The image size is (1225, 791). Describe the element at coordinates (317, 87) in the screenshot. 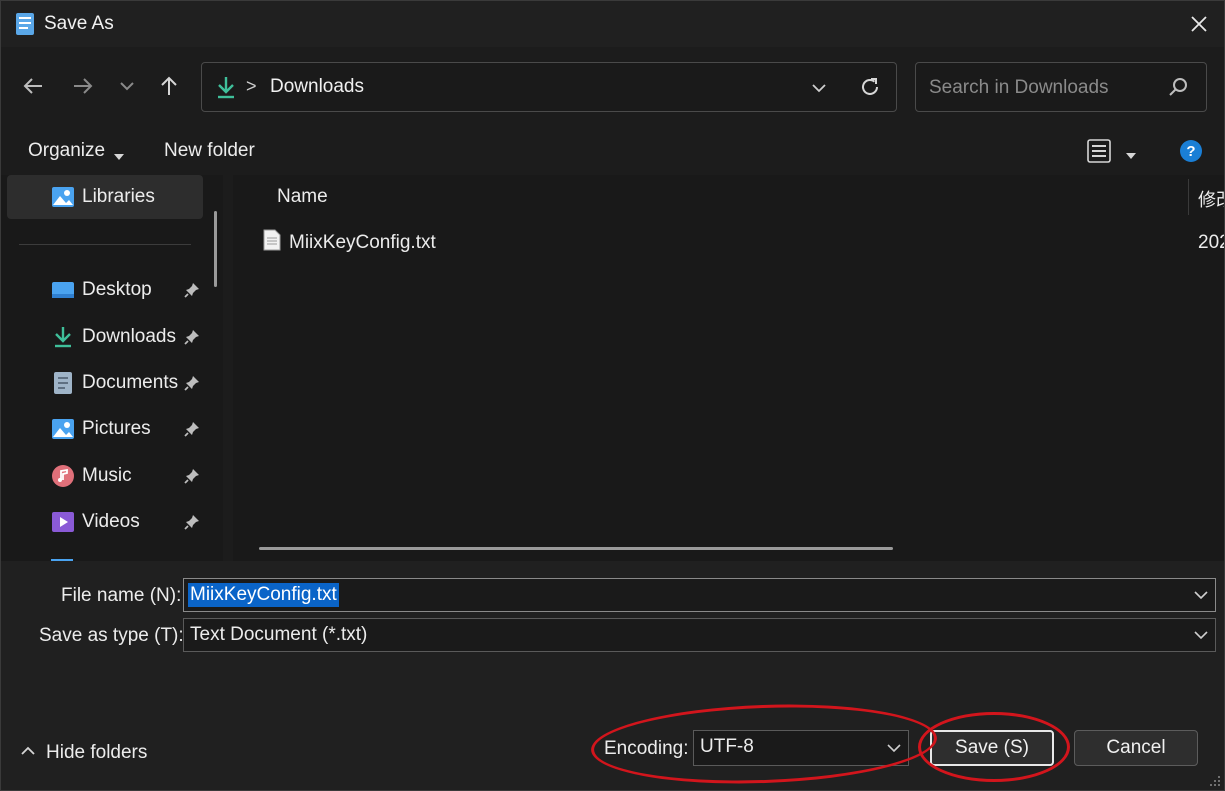

I see `breadcrumb-downloads: Downloads` at that location.